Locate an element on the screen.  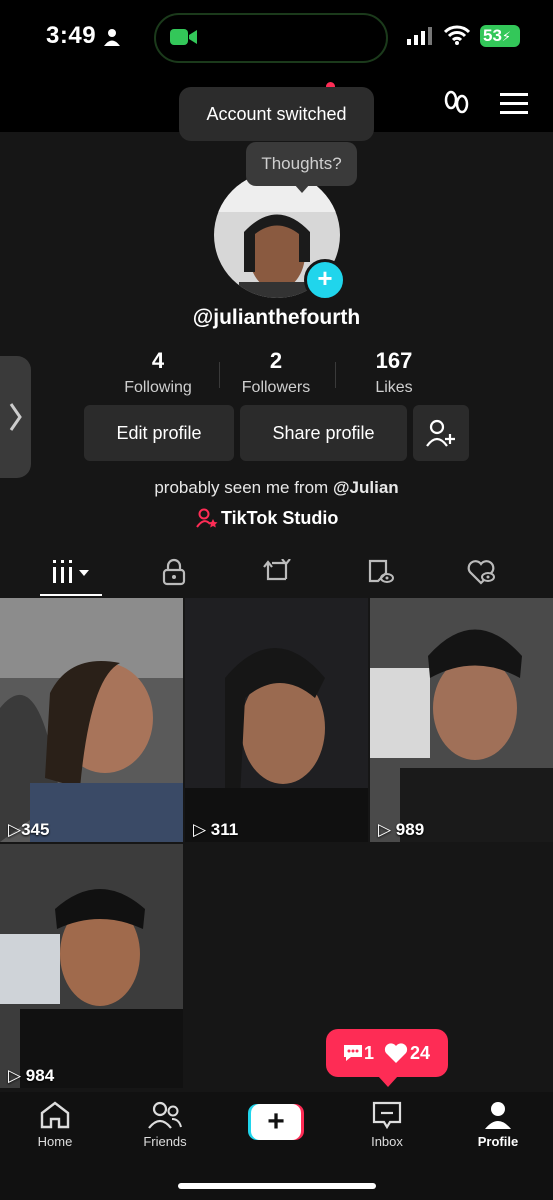
charging-bolt-icon: ⚡ is located at coordinates (506, 36).